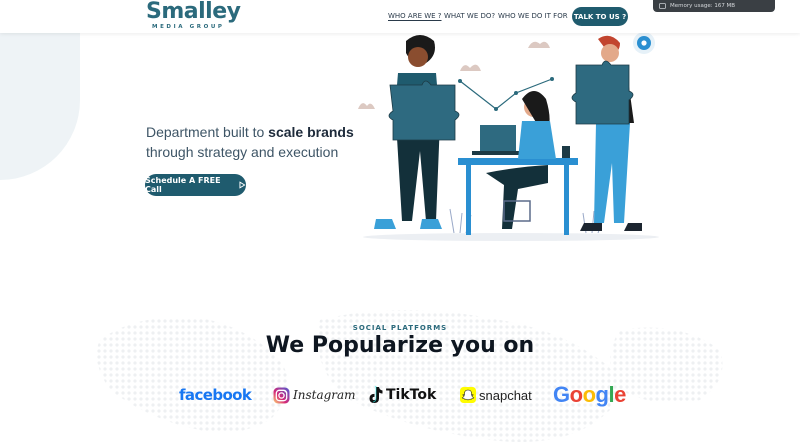  I want to click on logo-subtext: MEDIA GROUP, so click(188, 27).